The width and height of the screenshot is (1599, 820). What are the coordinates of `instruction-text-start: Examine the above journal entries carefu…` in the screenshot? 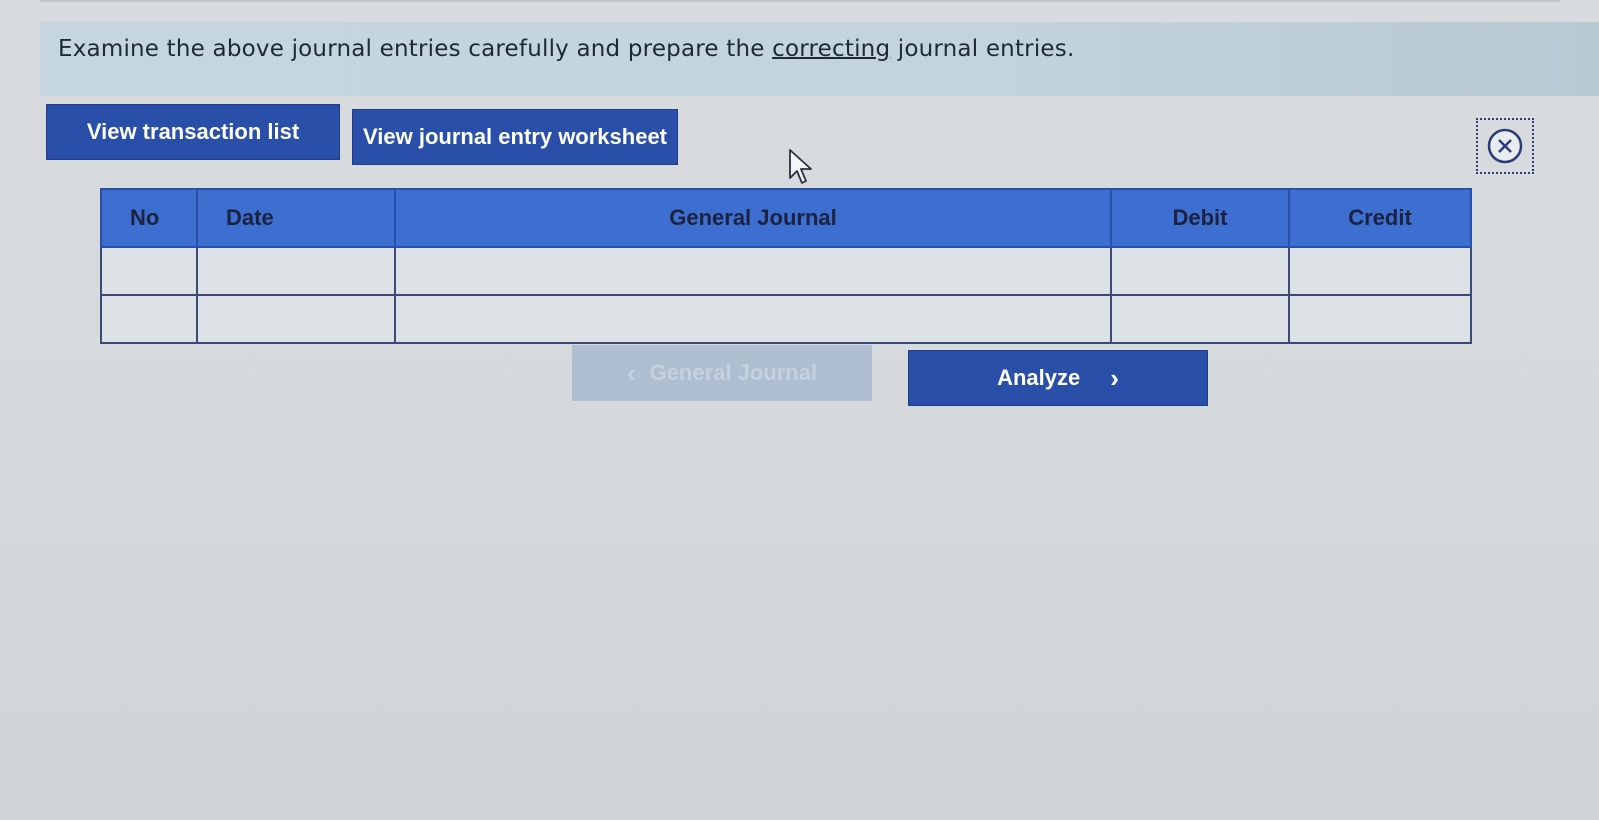 It's located at (415, 49).